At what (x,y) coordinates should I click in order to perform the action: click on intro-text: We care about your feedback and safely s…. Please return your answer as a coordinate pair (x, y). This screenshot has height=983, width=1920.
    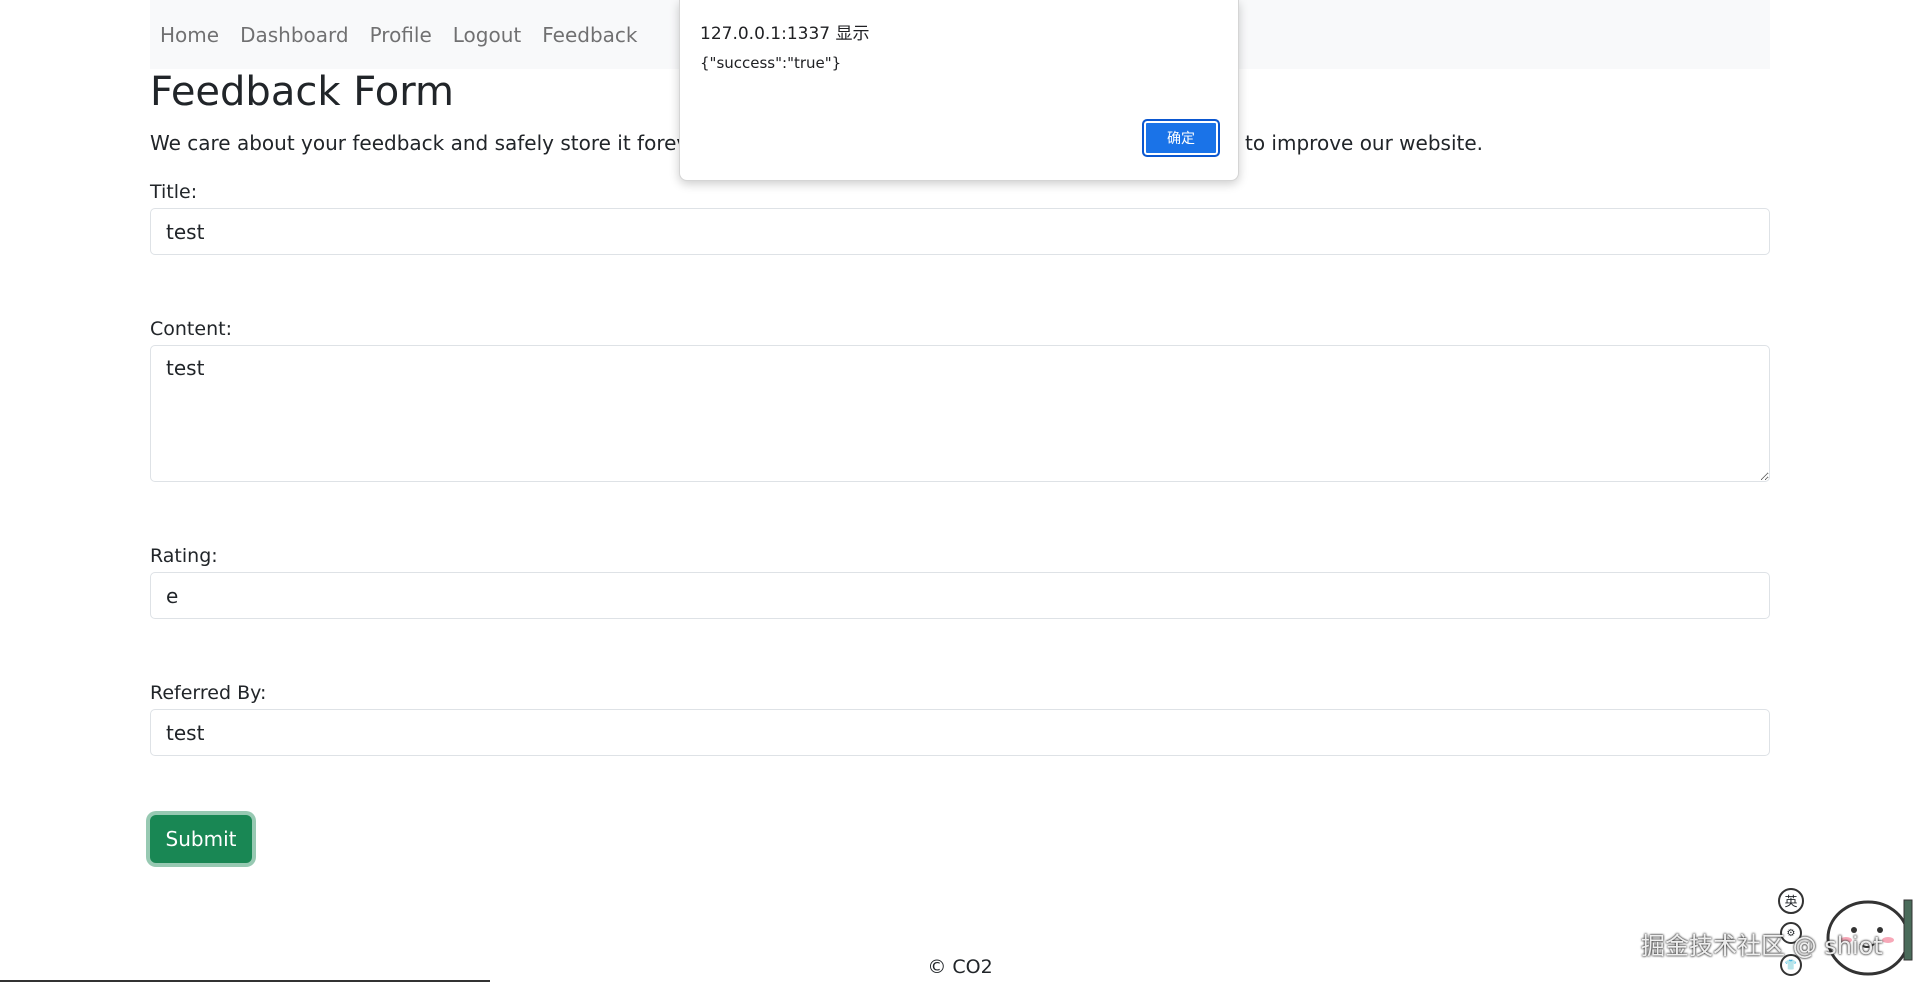
    Looking at the image, I should click on (429, 143).